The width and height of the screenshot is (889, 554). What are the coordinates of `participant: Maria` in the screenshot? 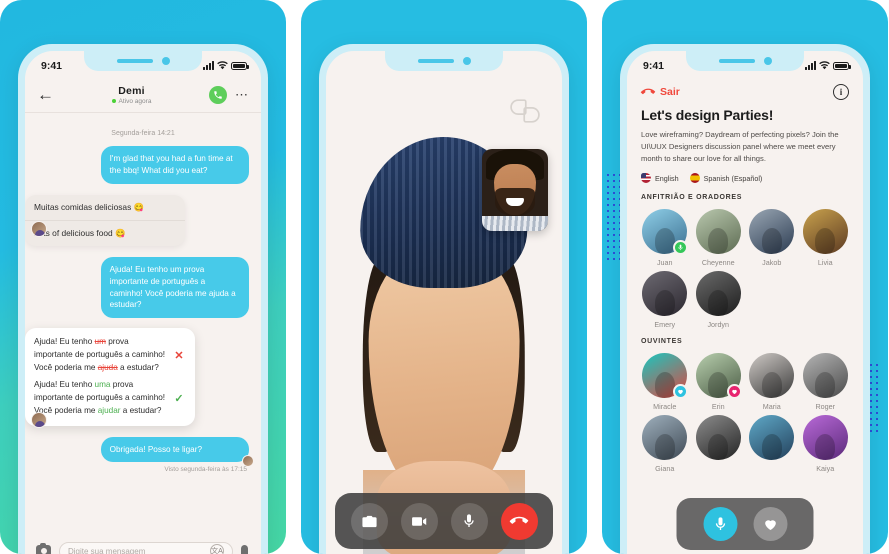 It's located at (772, 382).